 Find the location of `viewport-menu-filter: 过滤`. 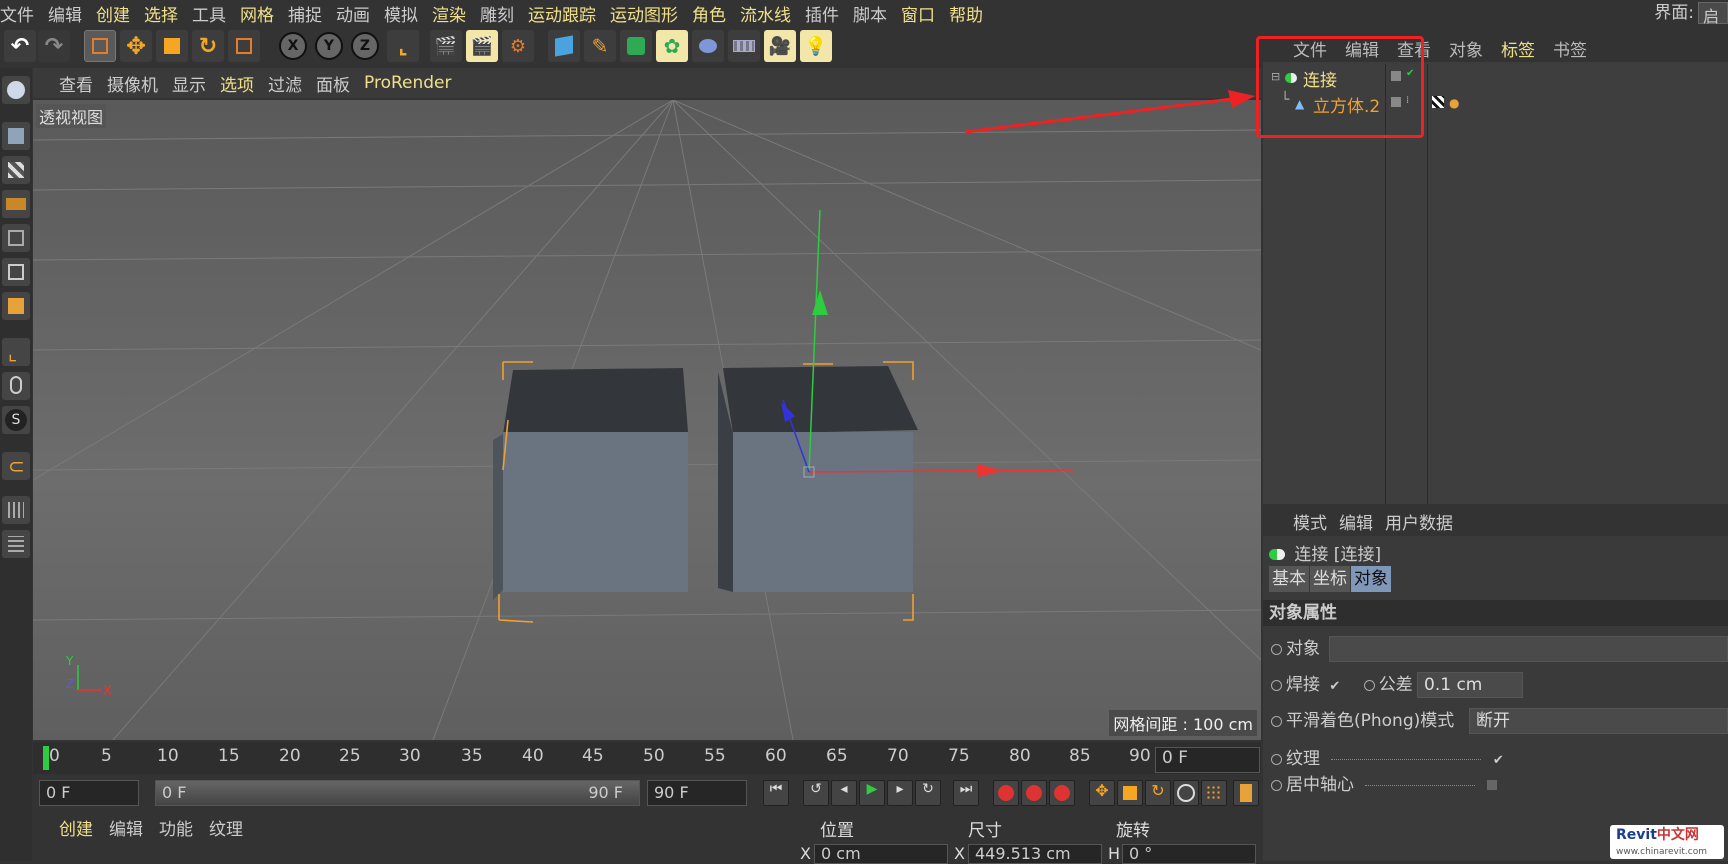

viewport-menu-filter: 过滤 is located at coordinates (285, 83).